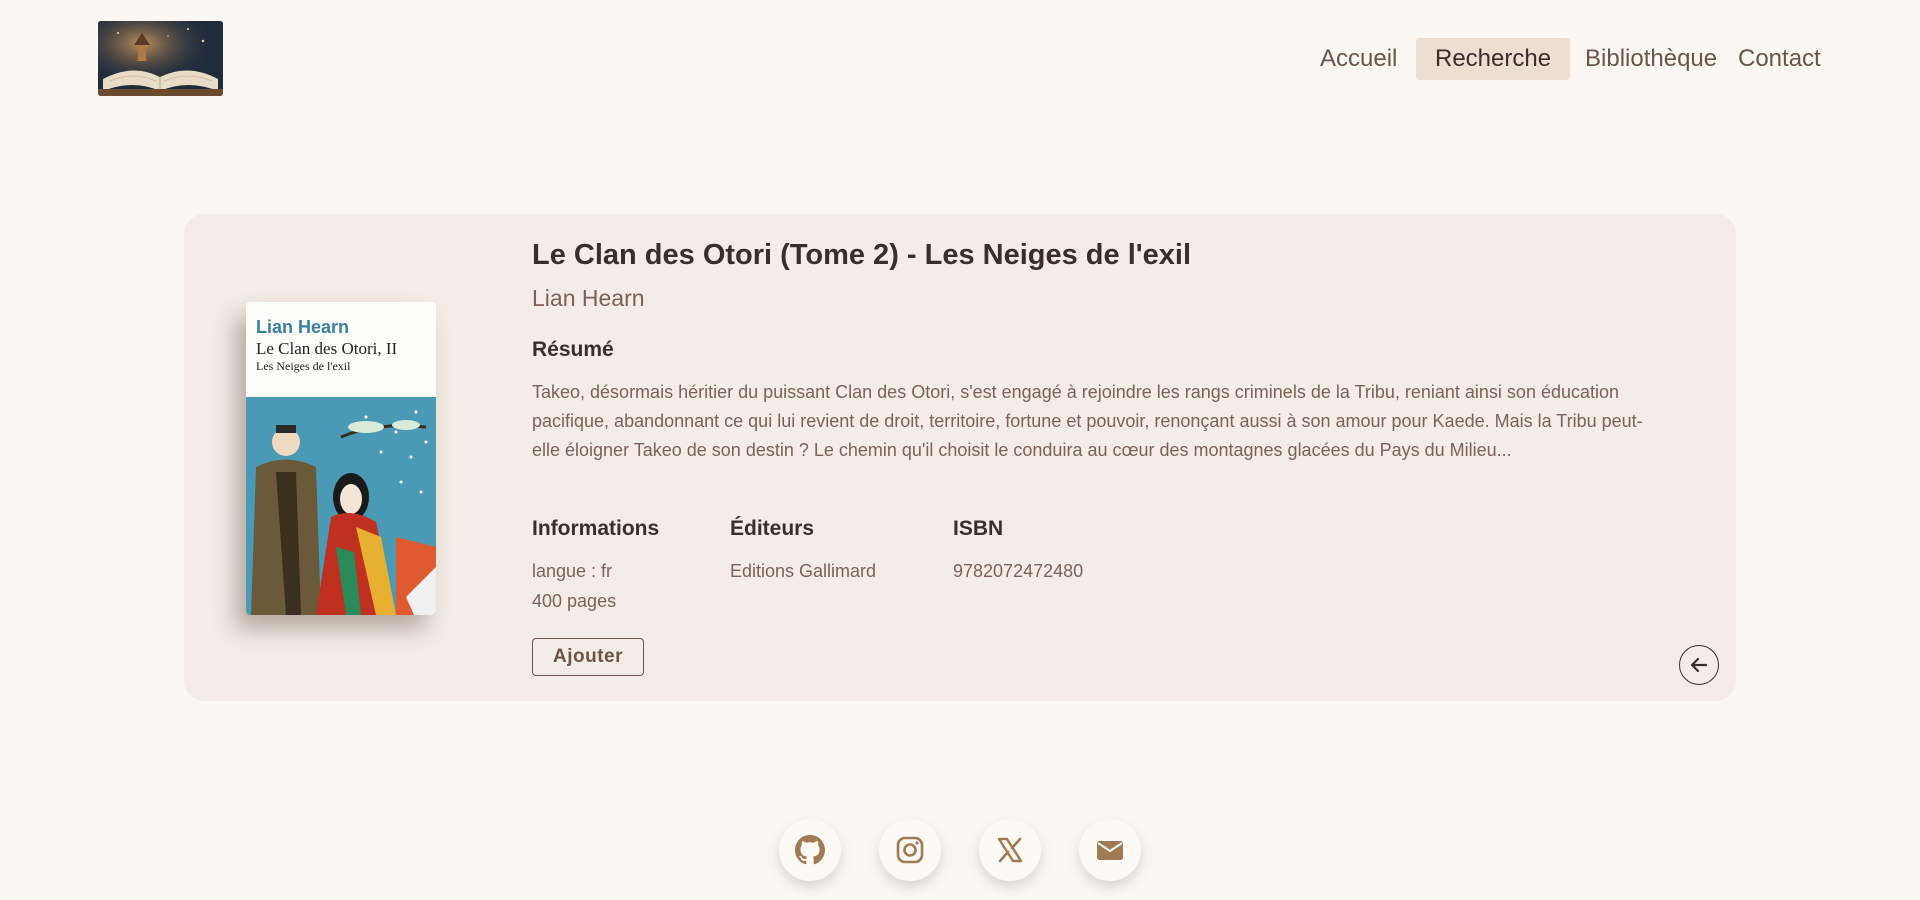  Describe the element at coordinates (303, 366) in the screenshot. I see `cover-subtitle: Les Neiges de l'exil` at that location.